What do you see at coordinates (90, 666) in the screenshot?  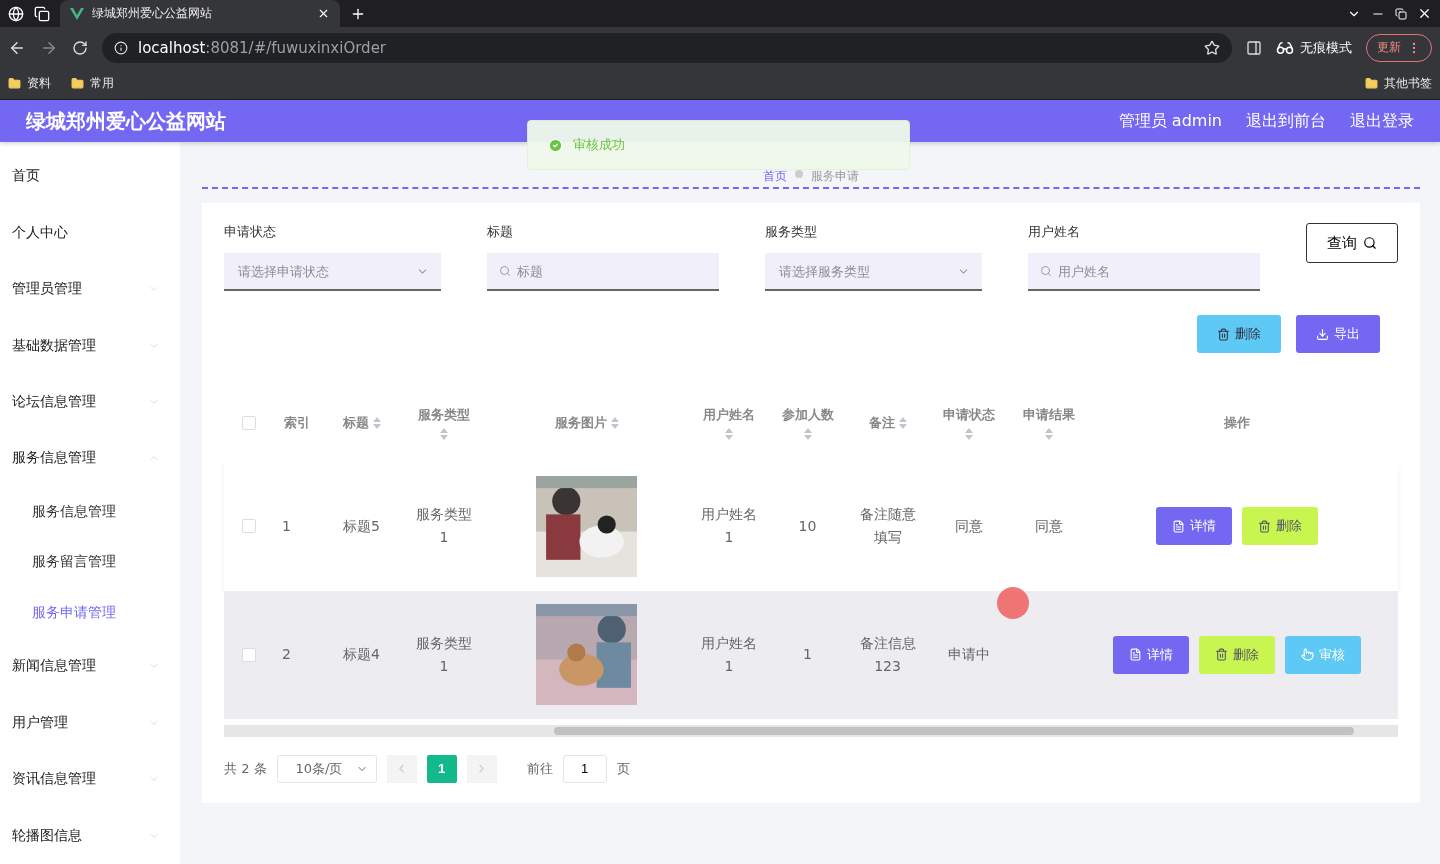 I see `sidebar-item: 新闻信息管理` at bounding box center [90, 666].